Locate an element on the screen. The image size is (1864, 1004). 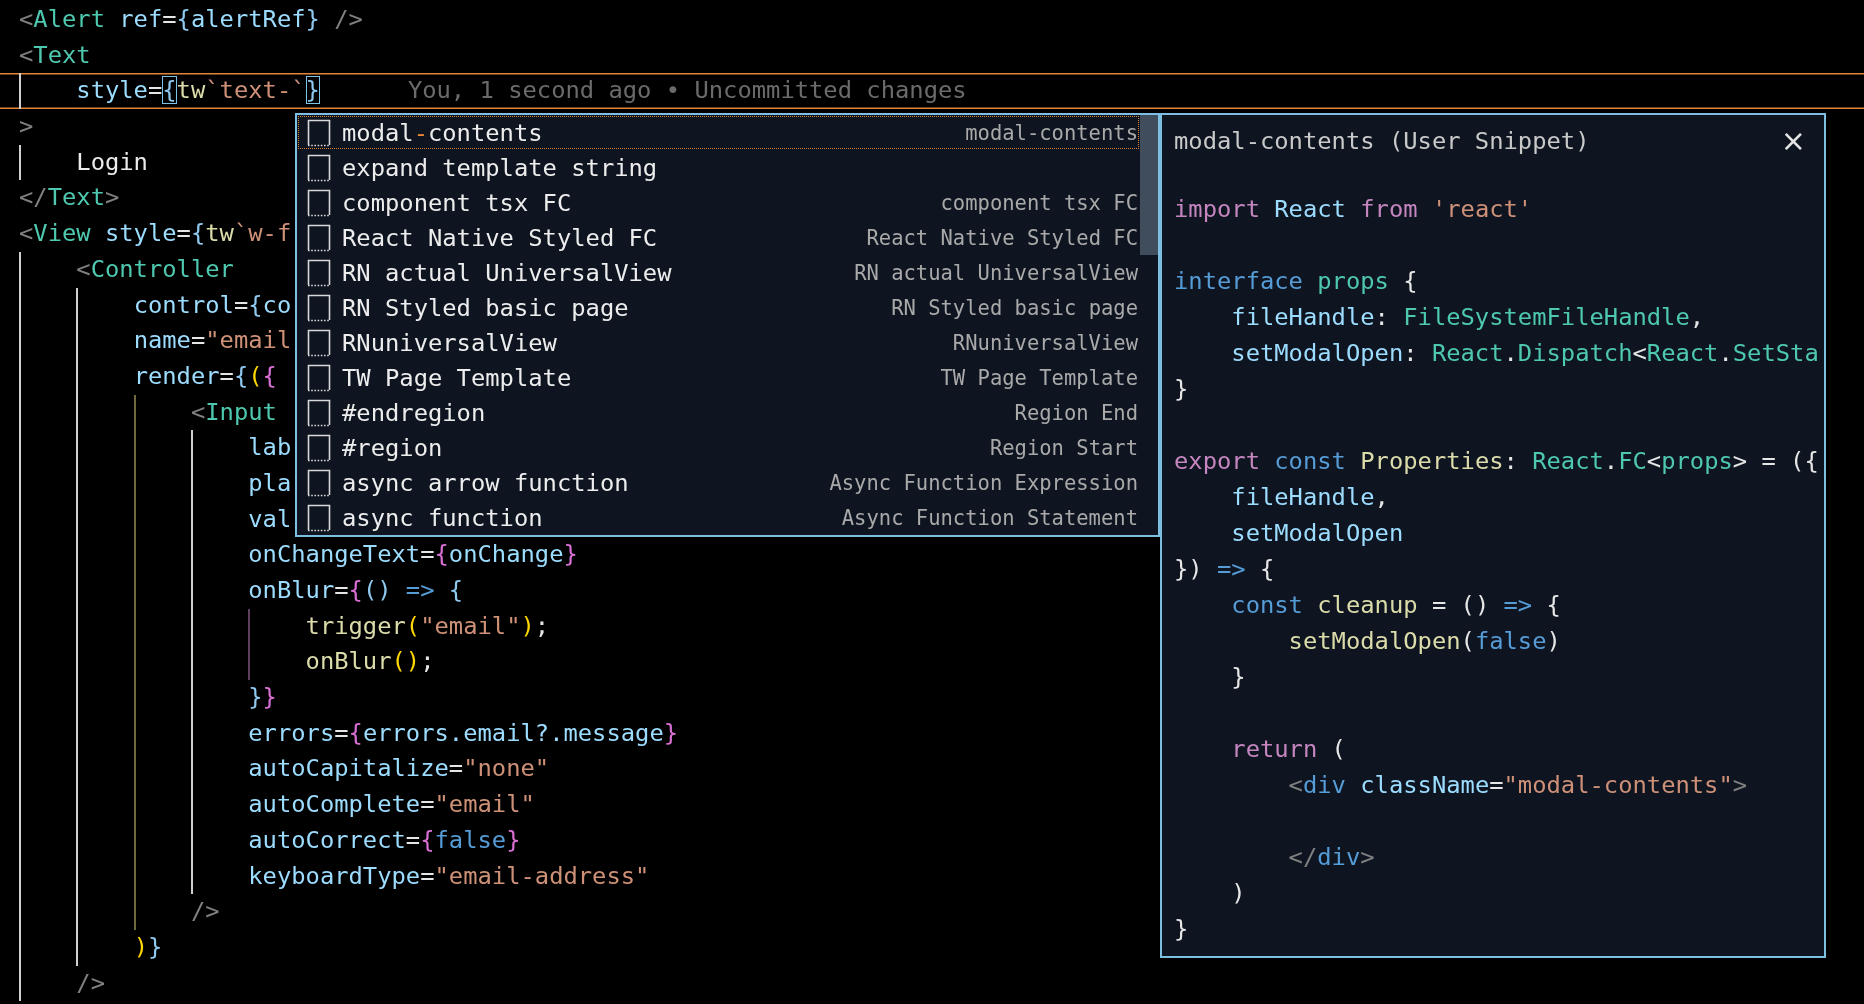
code-line: <View style={tw`w-f is located at coordinates (155, 234).